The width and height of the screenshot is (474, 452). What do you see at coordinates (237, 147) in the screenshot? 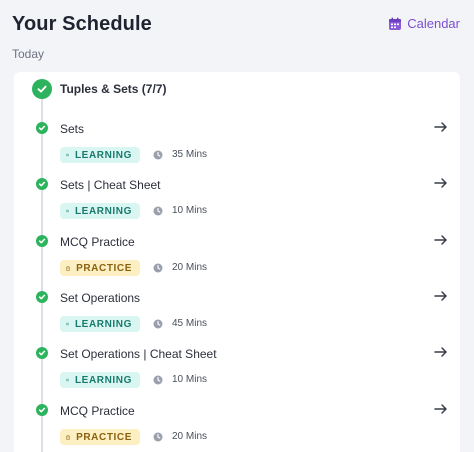
I see `schedule-item: Sets LEARNING 35 Mins` at bounding box center [237, 147].